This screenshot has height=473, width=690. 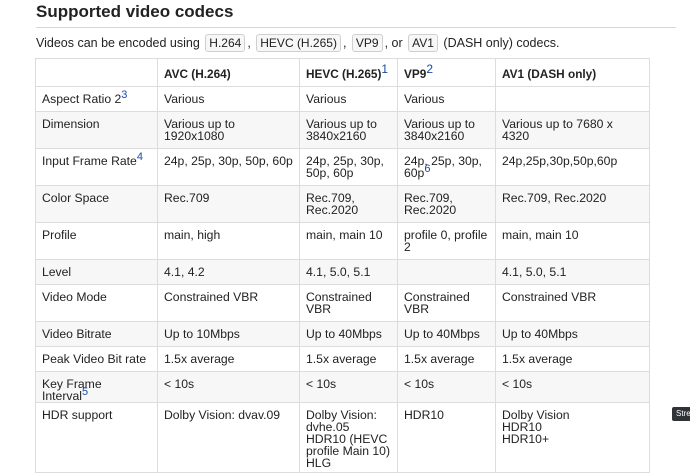 What do you see at coordinates (446, 387) in the screenshot?
I see `cell-vp9: < 10s` at bounding box center [446, 387].